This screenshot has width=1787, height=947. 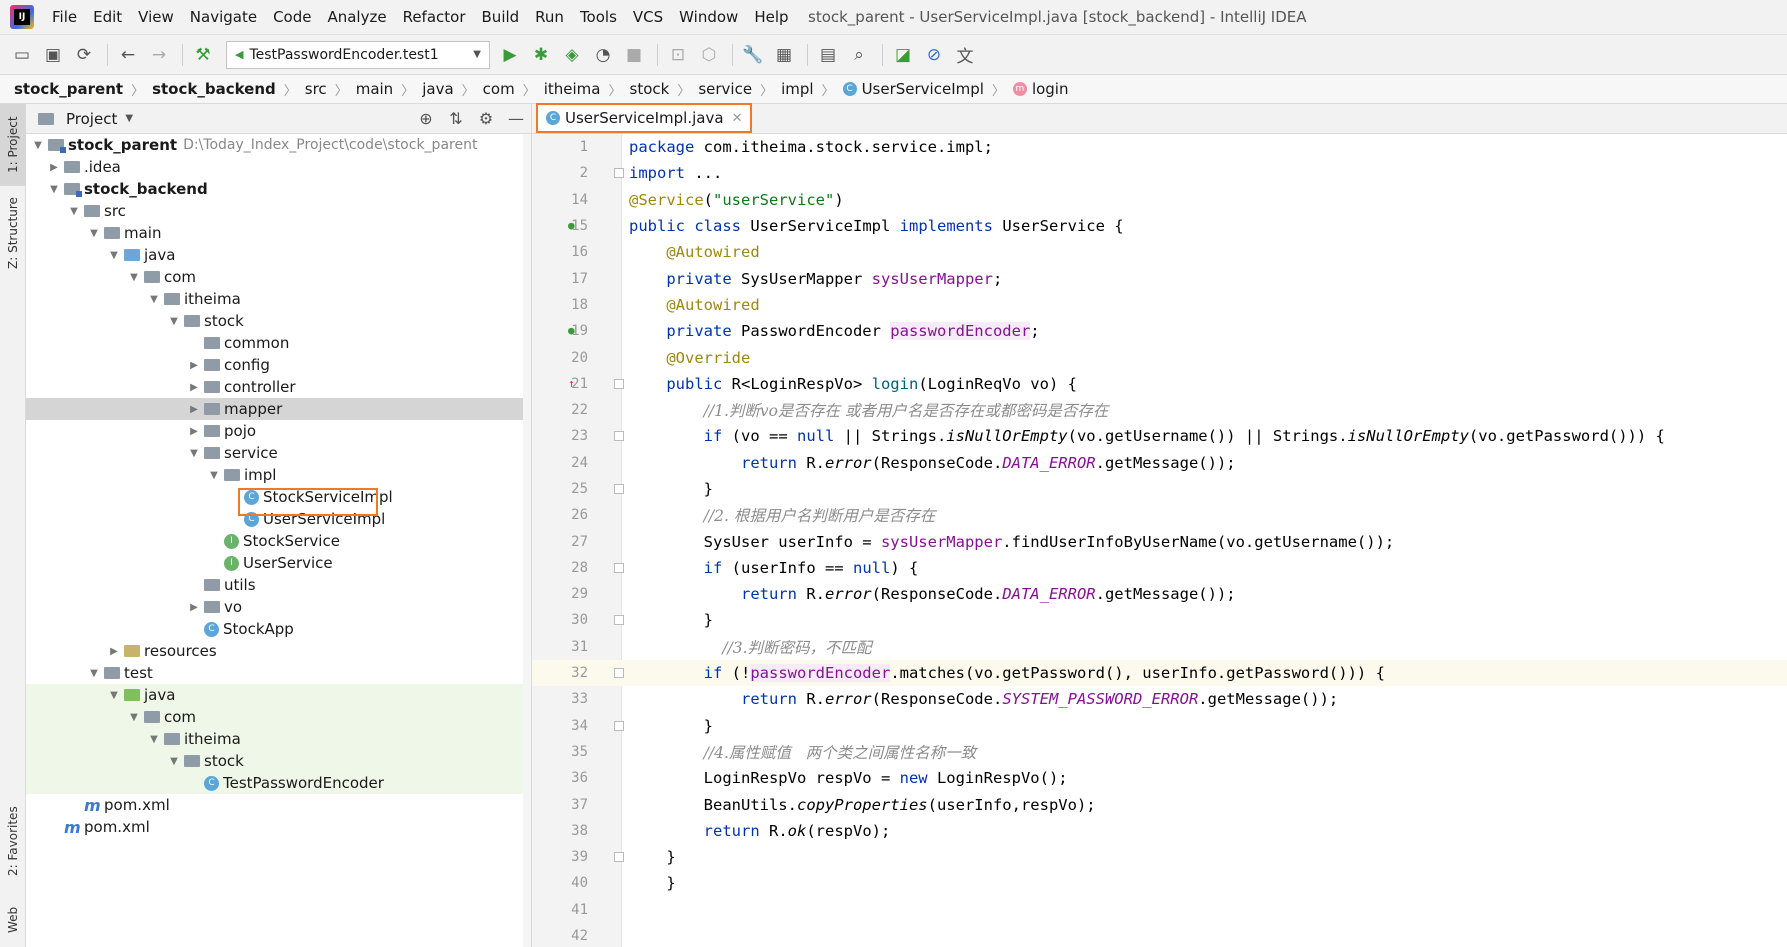 I want to click on breadcrumb-item: impl 〉, so click(x=811, y=89).